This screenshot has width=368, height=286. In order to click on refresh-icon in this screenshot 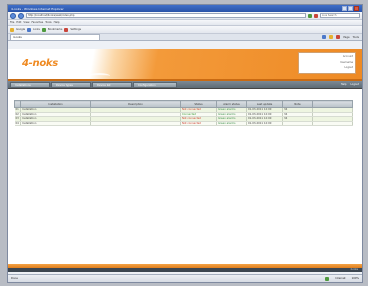, I will do `click(310, 15)`.